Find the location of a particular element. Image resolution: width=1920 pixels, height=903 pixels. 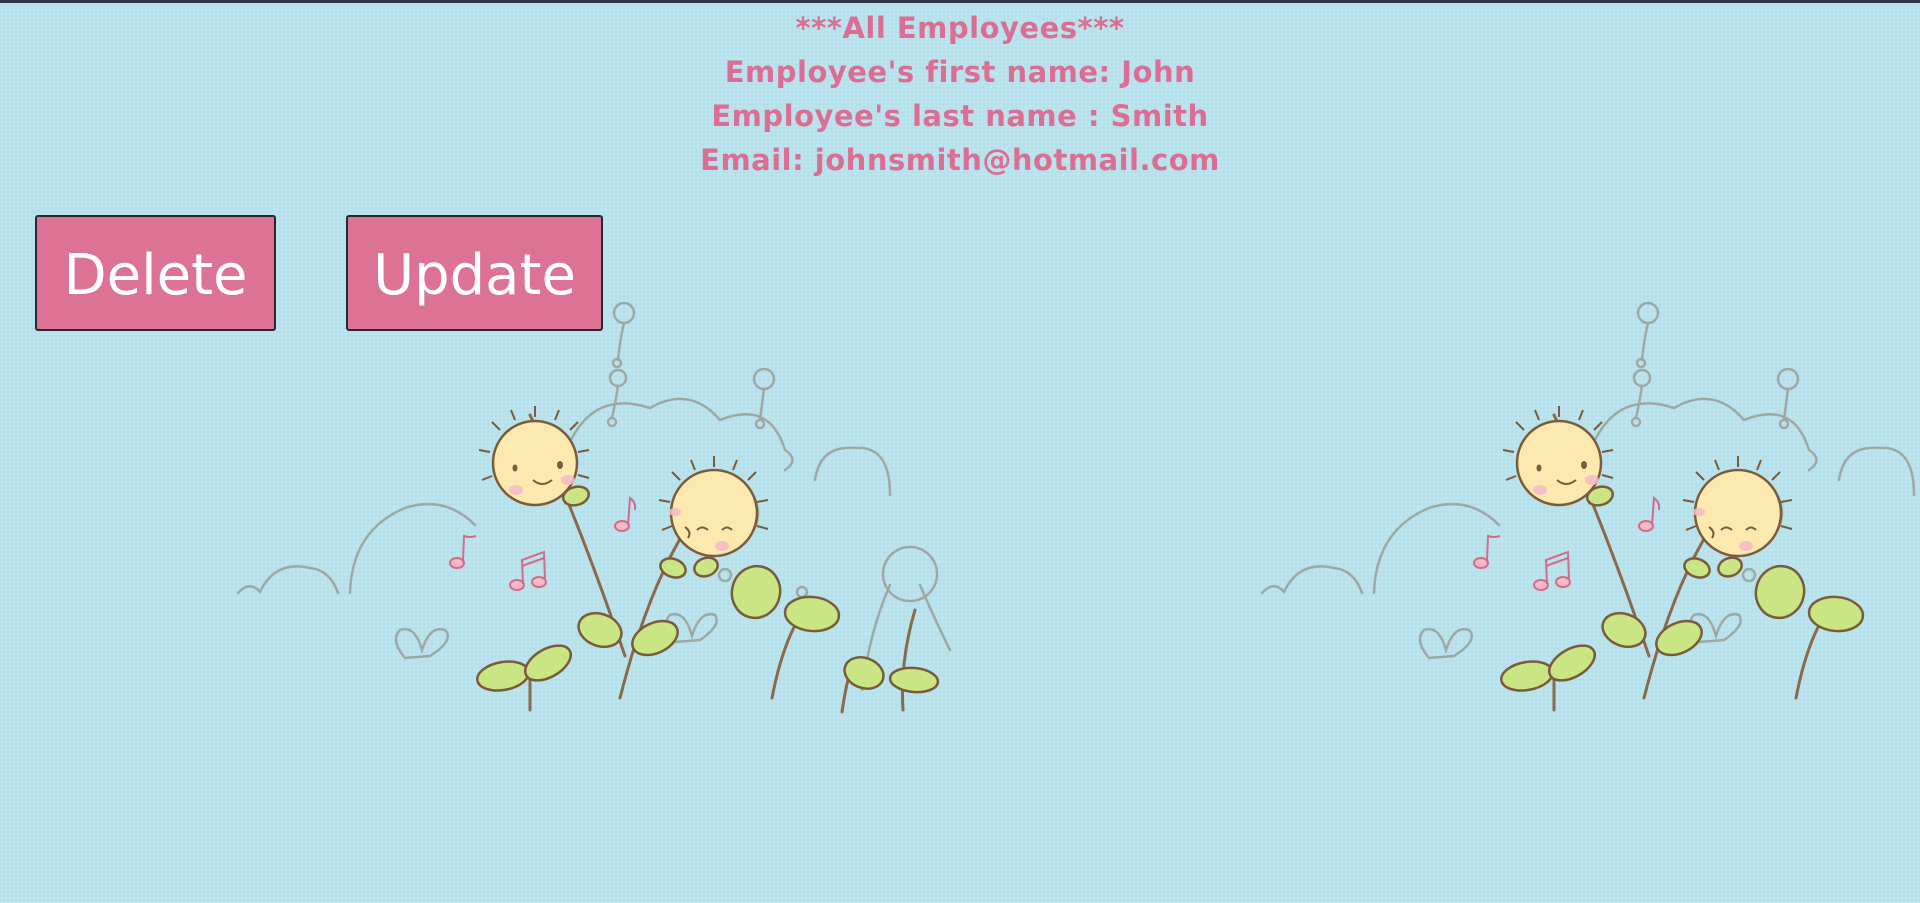

email-text: Email: johnsmith@hotmail.com is located at coordinates (960, 160).